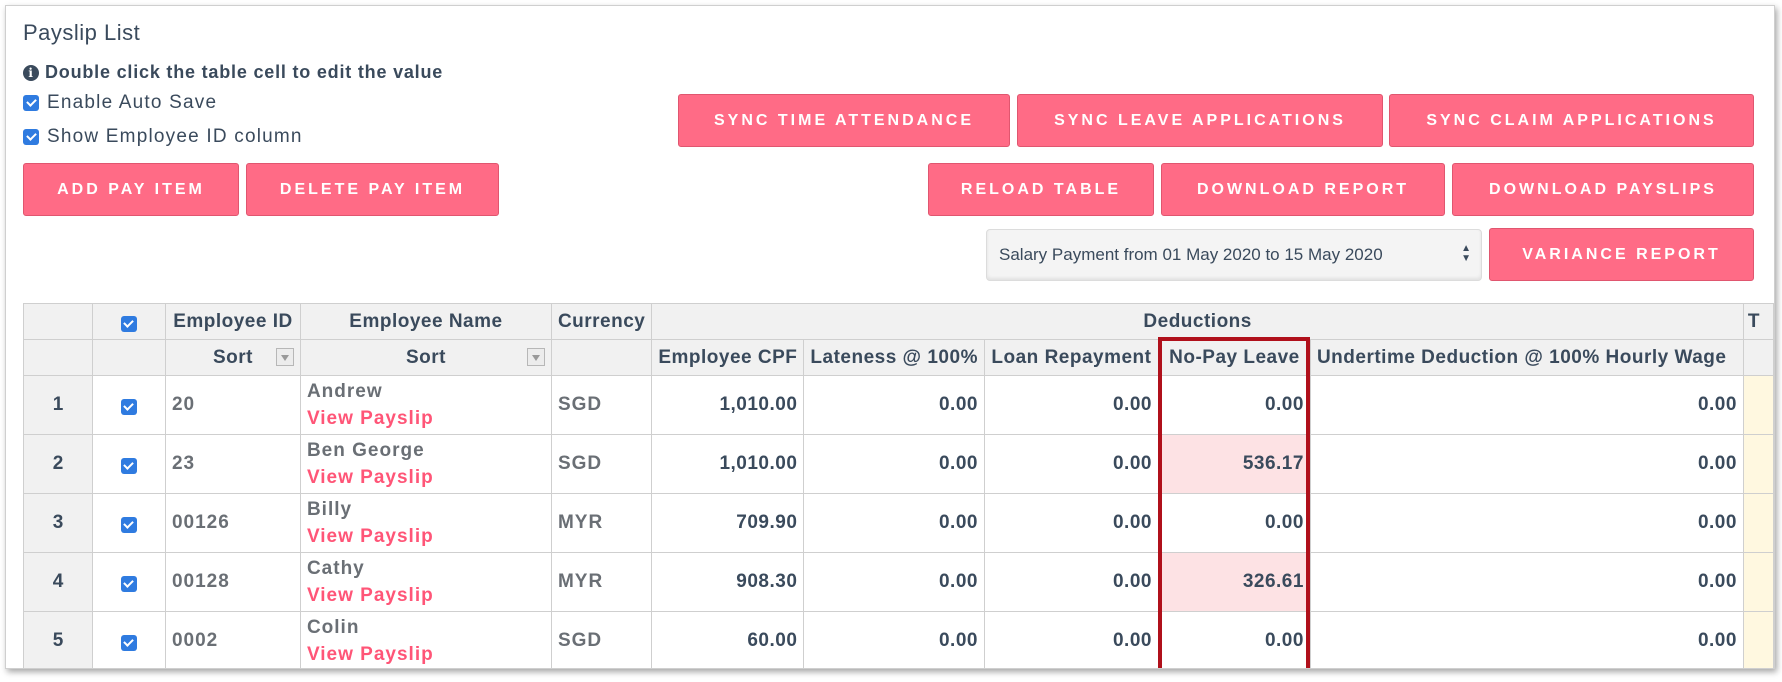 This screenshot has width=1782, height=682. Describe the element at coordinates (728, 582) in the screenshot. I see `employee-cpf-cell: 908.30` at that location.